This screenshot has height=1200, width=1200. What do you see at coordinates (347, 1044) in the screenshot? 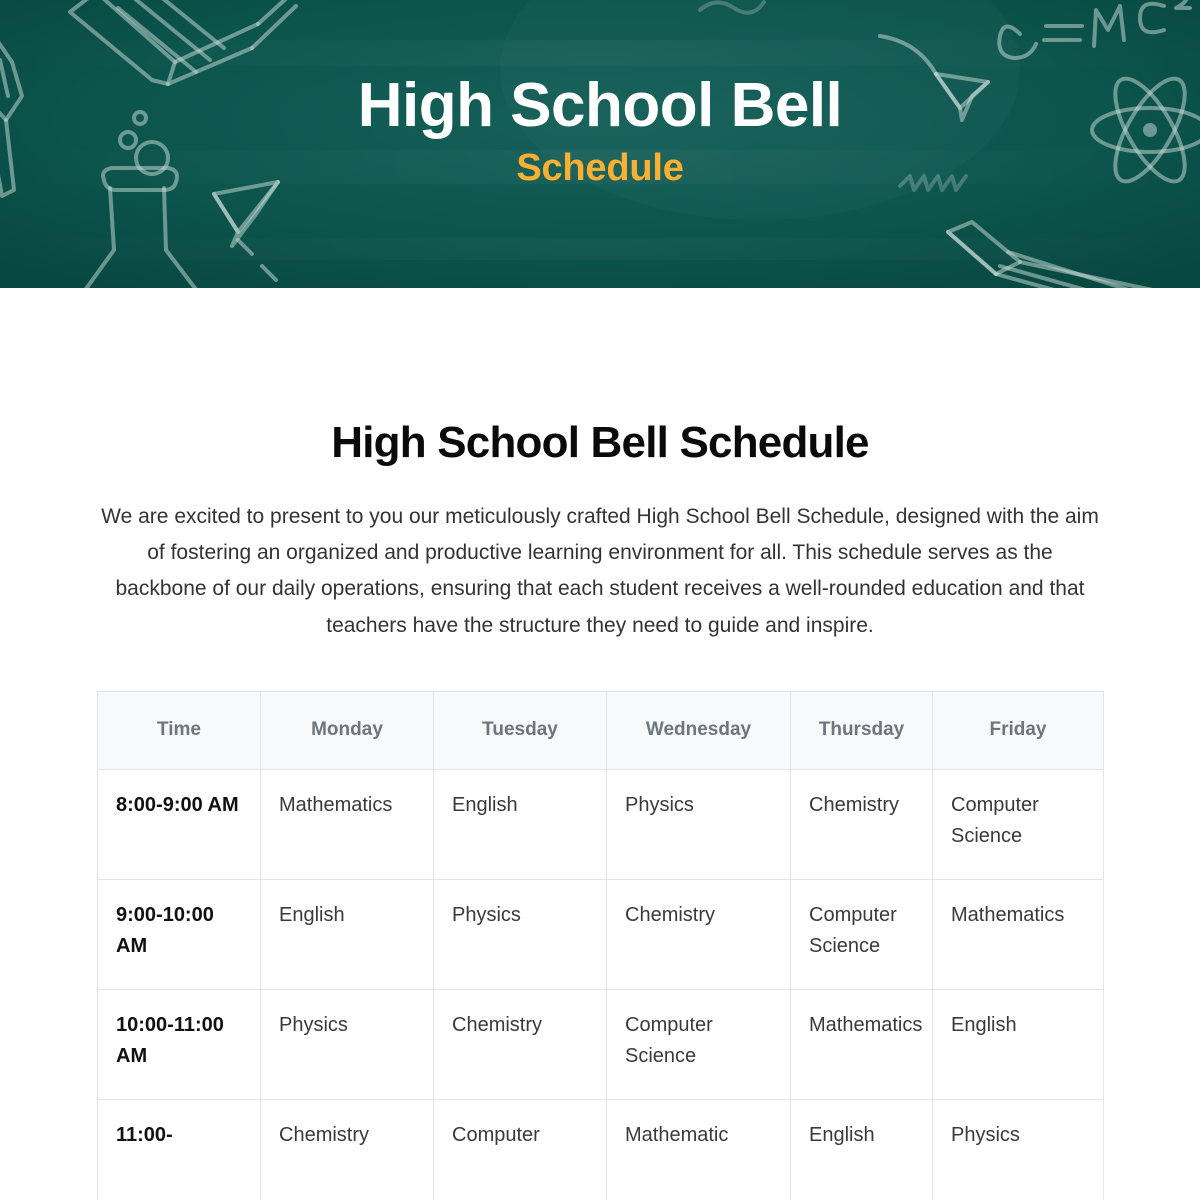
I see `cell-monday: Physics` at bounding box center [347, 1044].